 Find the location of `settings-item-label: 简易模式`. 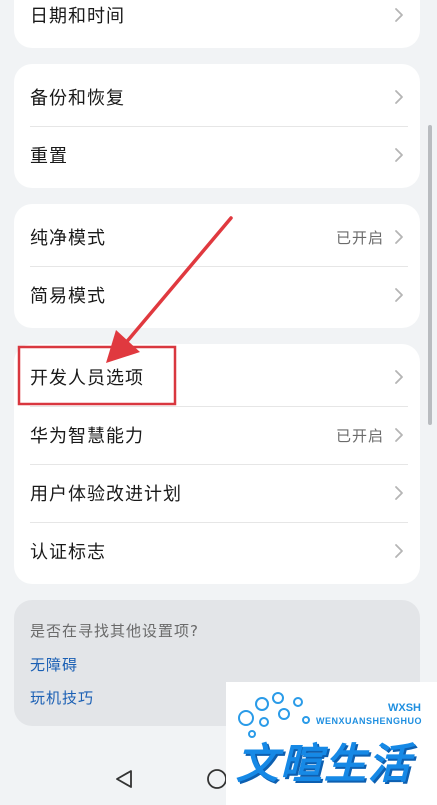

settings-item-label: 简易模式 is located at coordinates (68, 296).